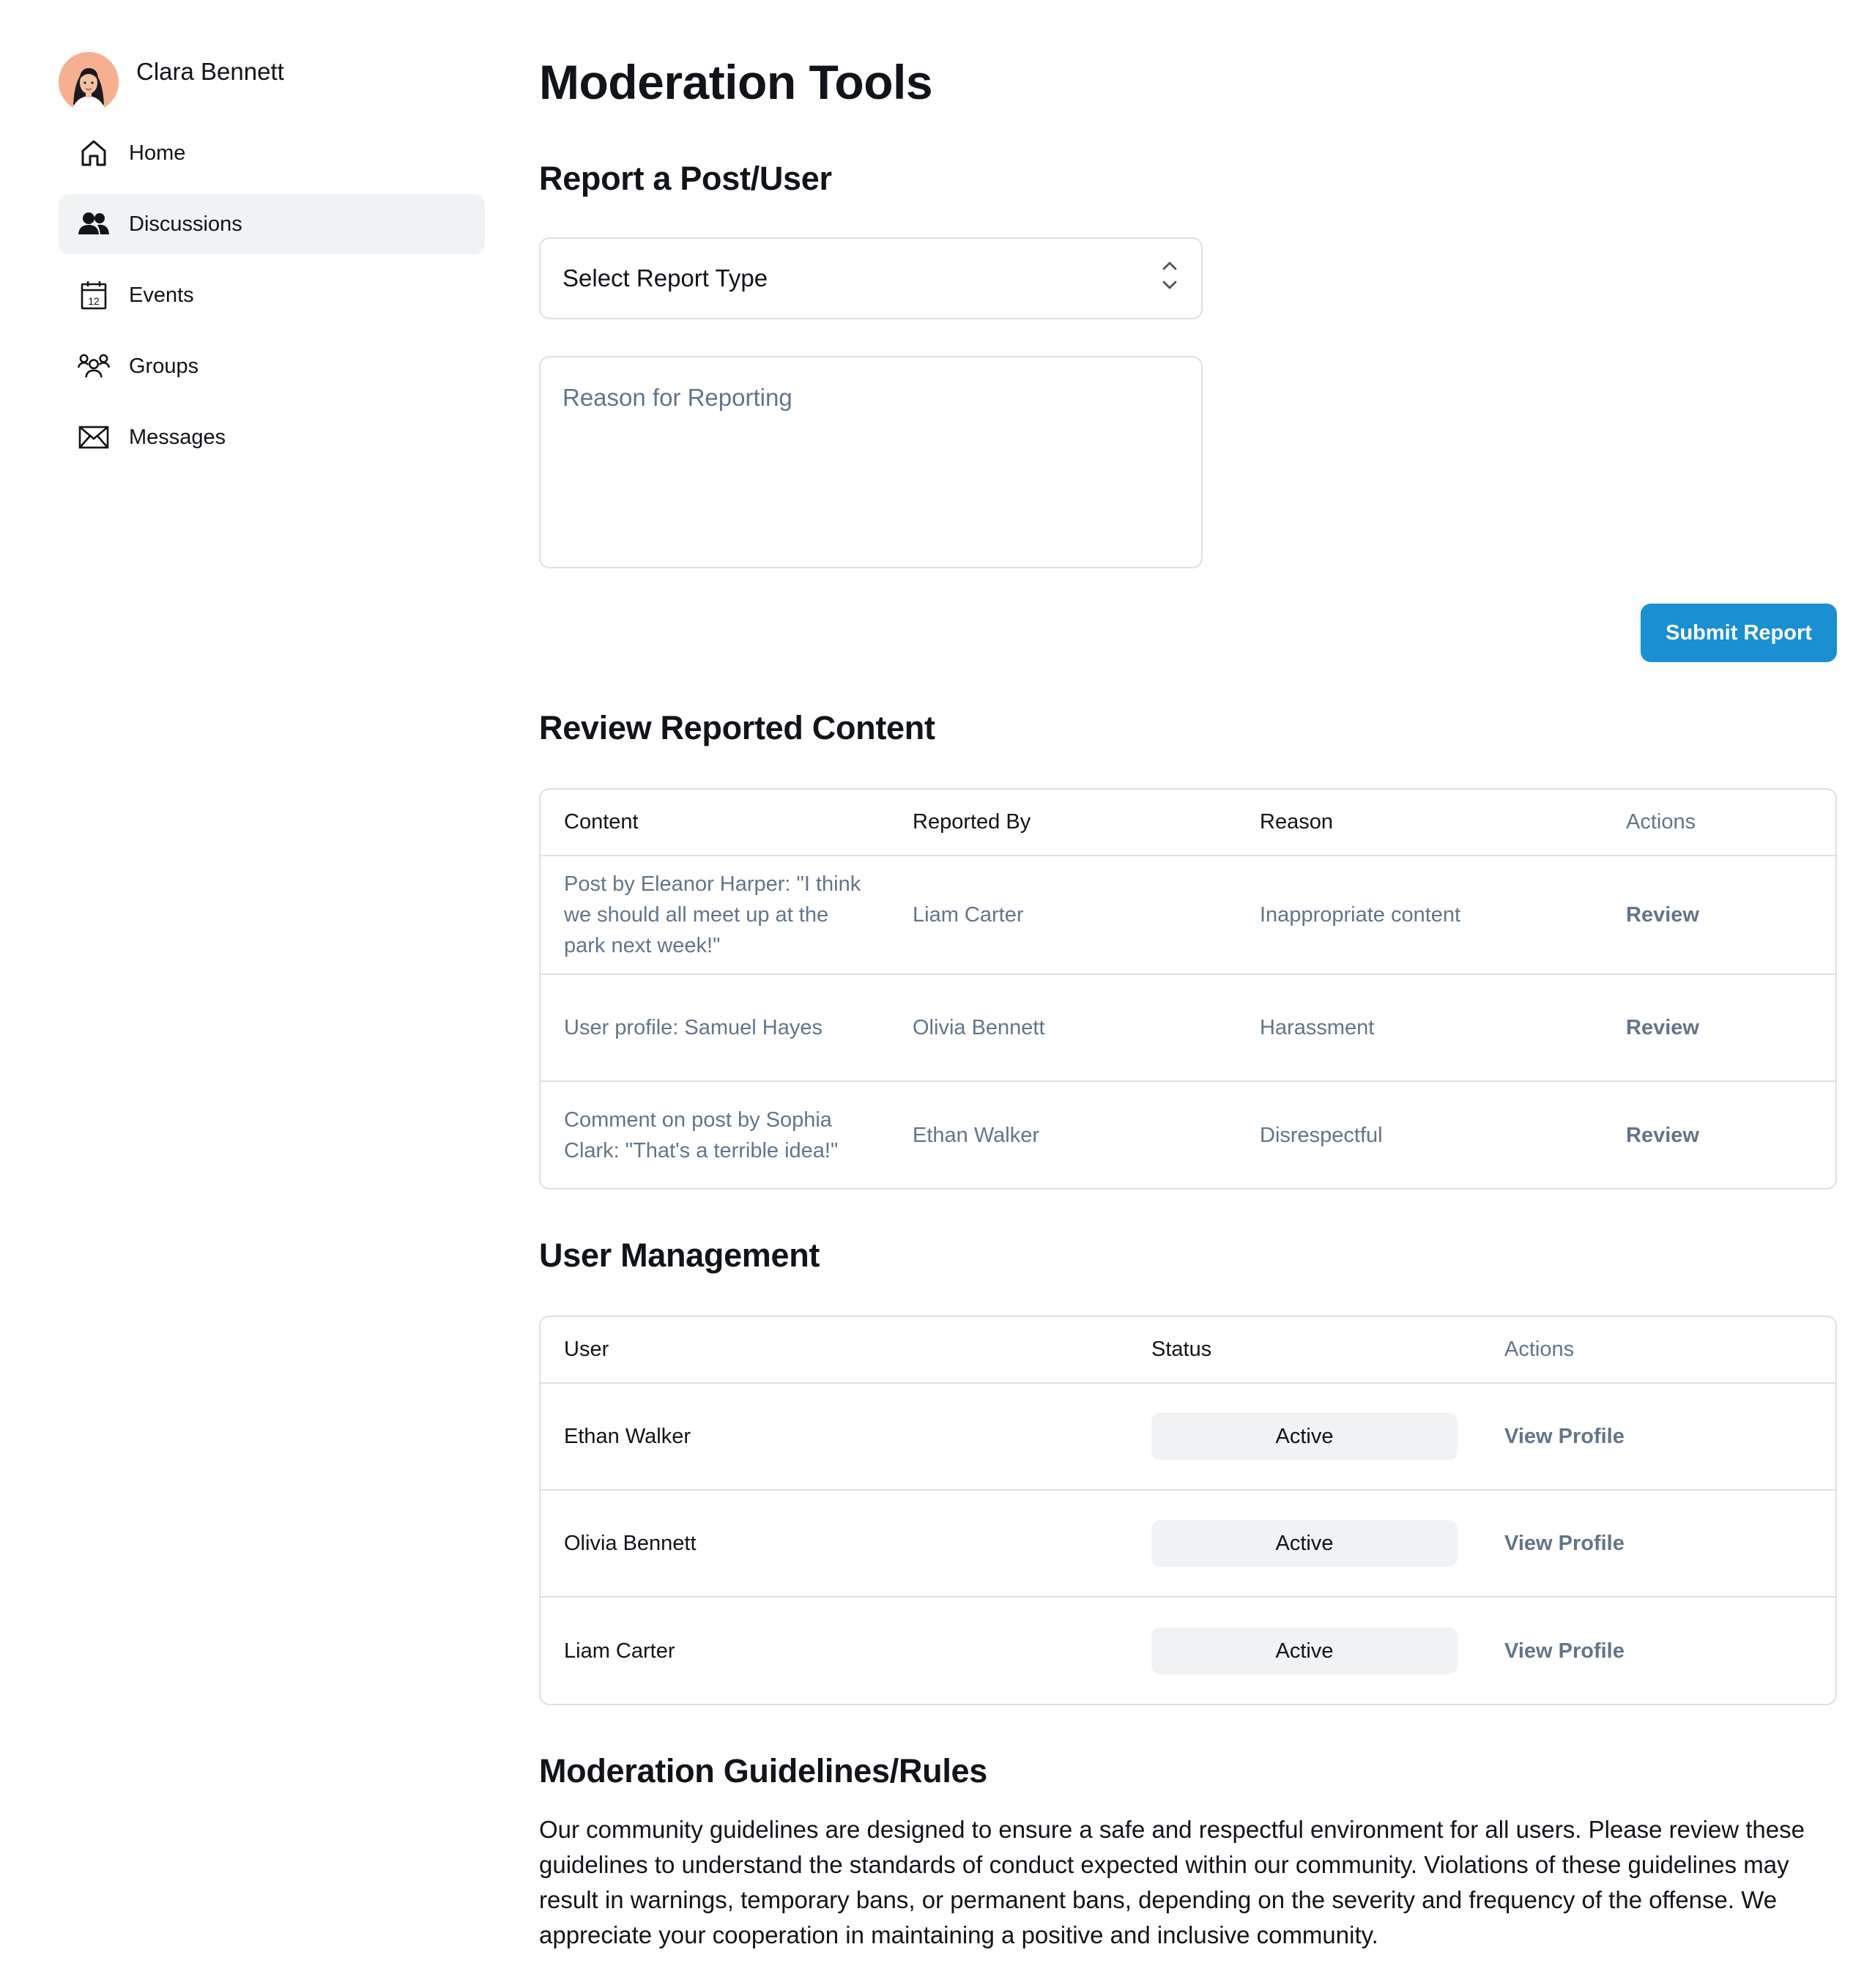 This screenshot has height=1988, width=1875. What do you see at coordinates (736, 82) in the screenshot?
I see `page-title: Moderation Tools` at bounding box center [736, 82].